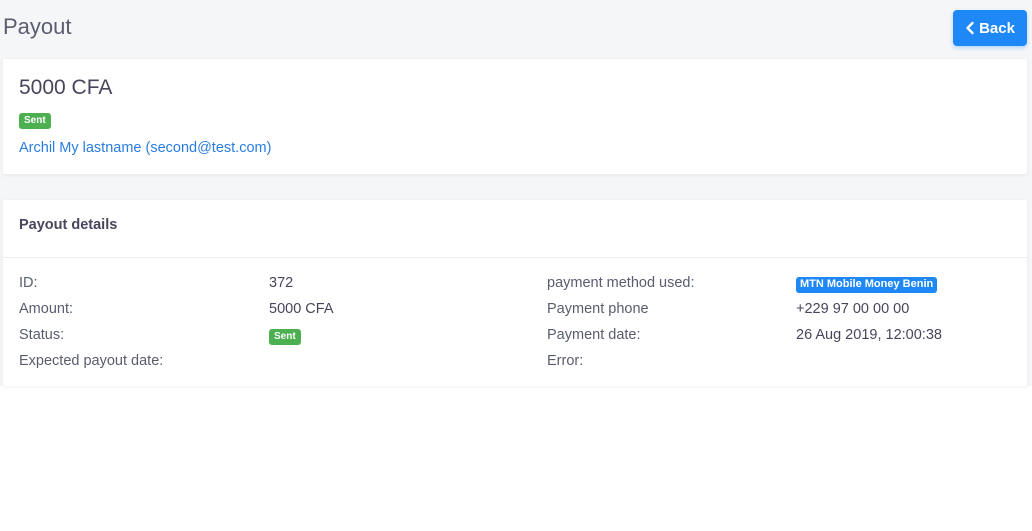  What do you see at coordinates (621, 283) in the screenshot?
I see `field-label-payment-method: payment method used:` at bounding box center [621, 283].